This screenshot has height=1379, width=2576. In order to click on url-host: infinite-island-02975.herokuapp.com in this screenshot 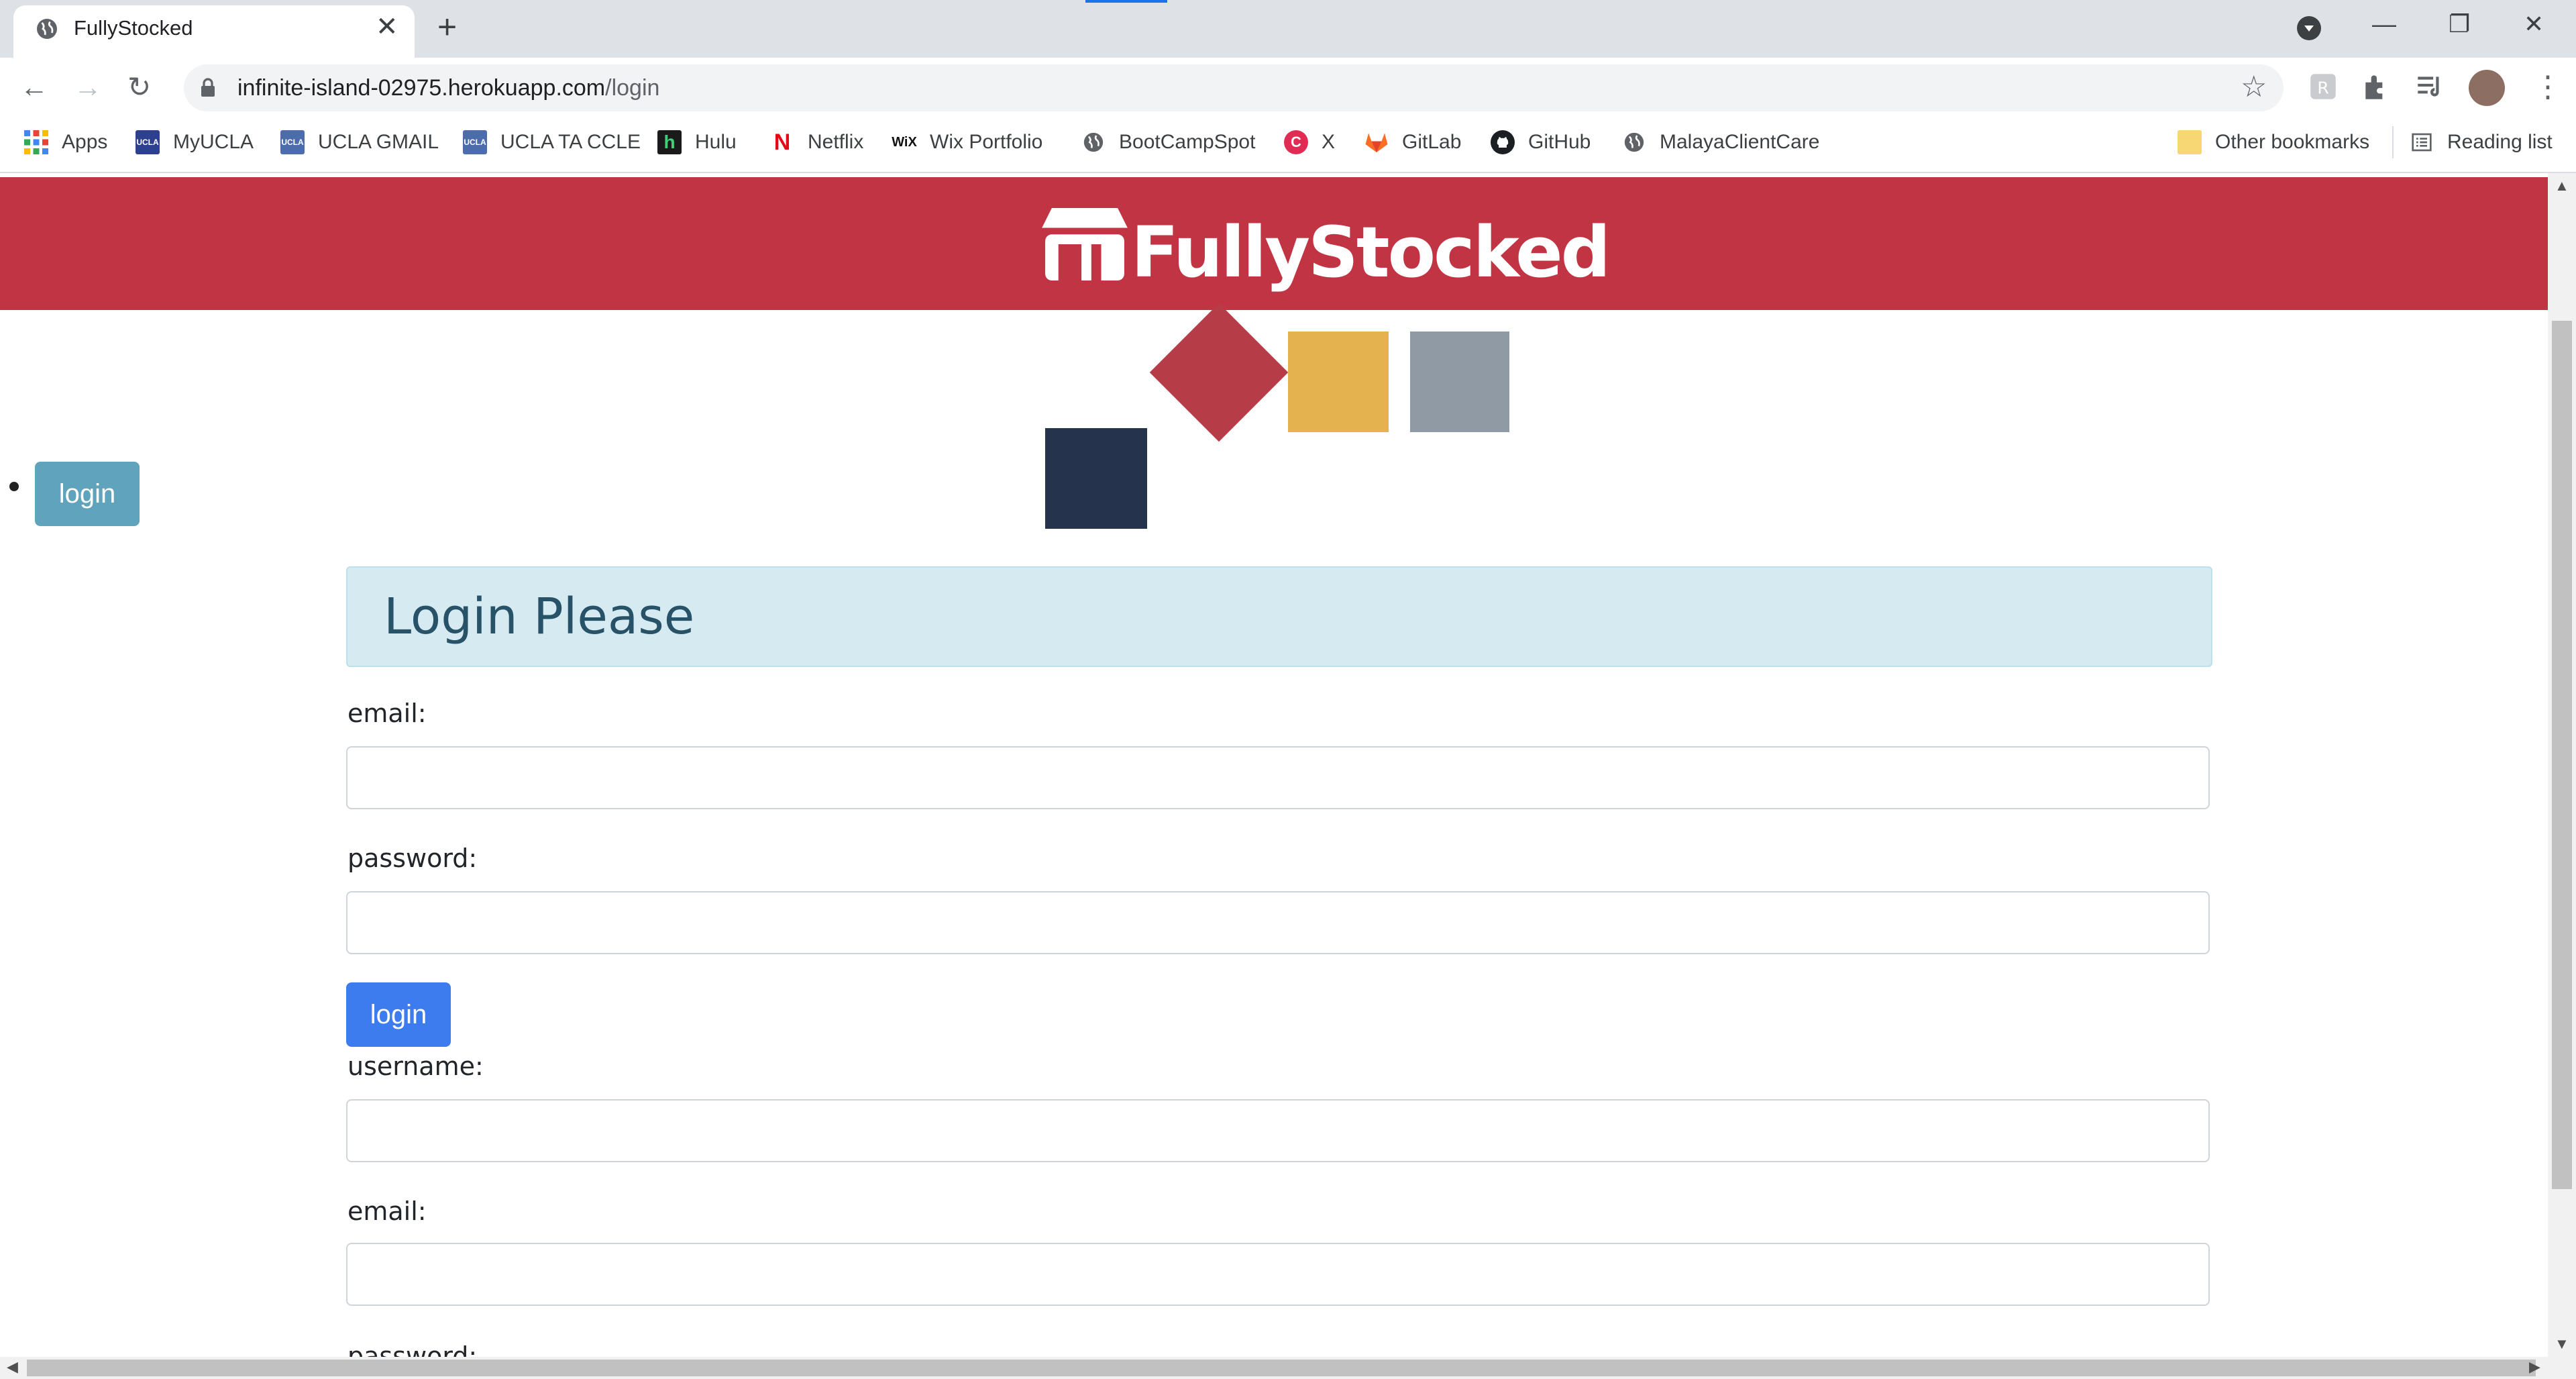, I will do `click(421, 88)`.